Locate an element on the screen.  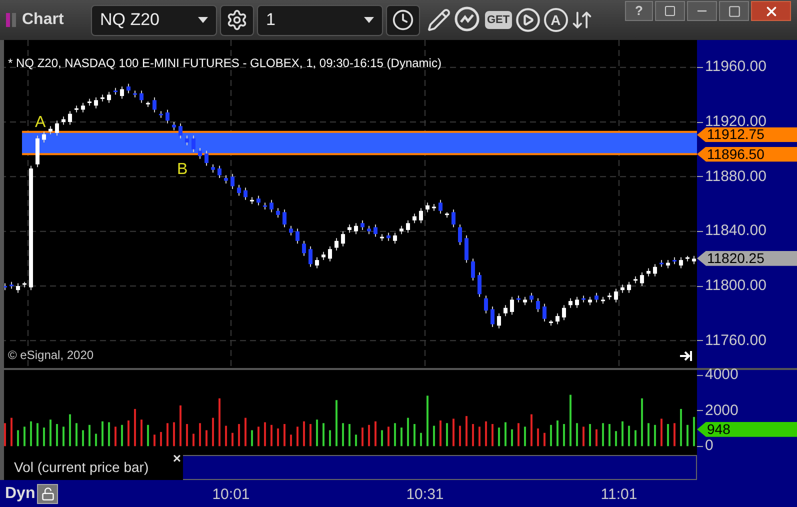
symbol-dropdown: NQ Z20 is located at coordinates (154, 20).